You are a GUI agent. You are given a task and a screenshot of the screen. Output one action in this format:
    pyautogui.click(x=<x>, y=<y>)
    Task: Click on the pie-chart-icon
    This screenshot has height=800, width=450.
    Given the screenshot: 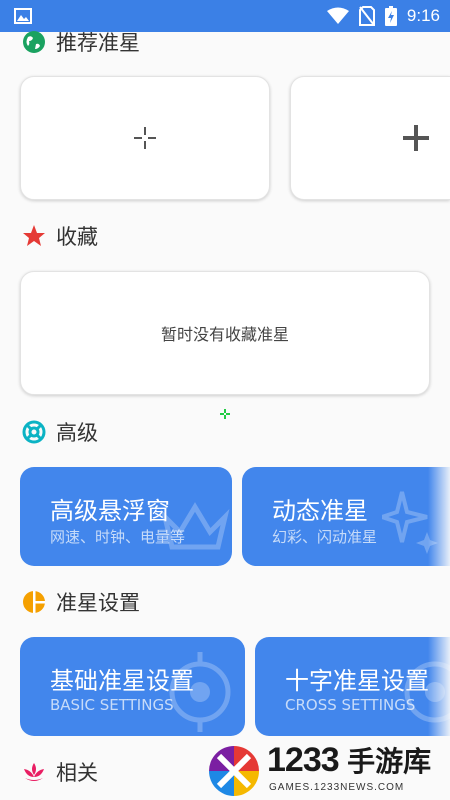 What is the action you would take?
    pyautogui.click(x=34, y=602)
    